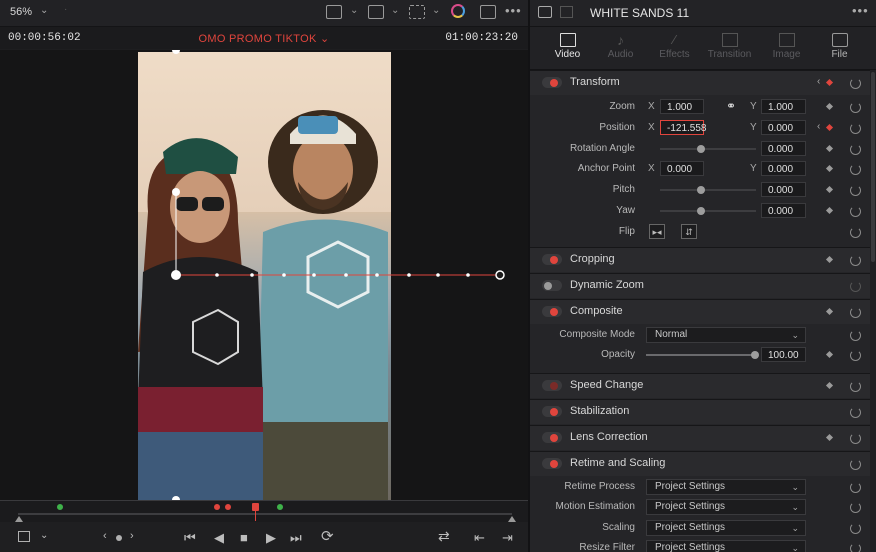 The width and height of the screenshot is (876, 552). What do you see at coordinates (552, 385) in the screenshot?
I see `speed-change-toggle` at bounding box center [552, 385].